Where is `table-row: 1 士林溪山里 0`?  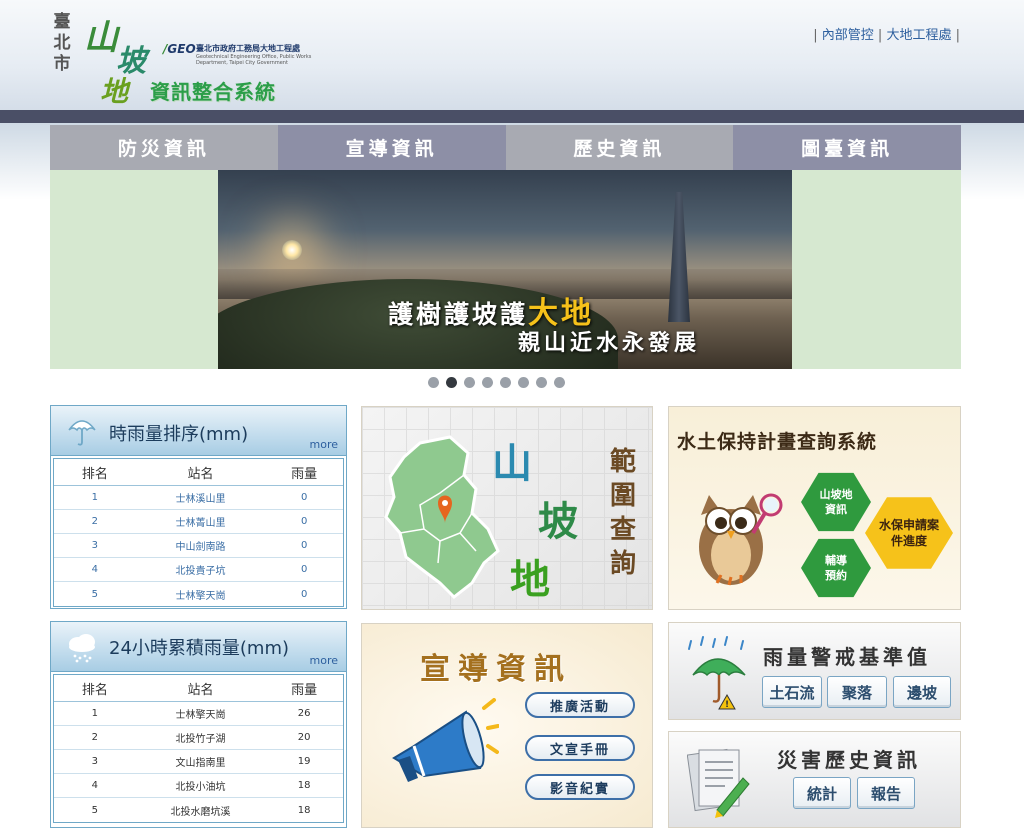 table-row: 1 士林溪山里 0 is located at coordinates (198, 498).